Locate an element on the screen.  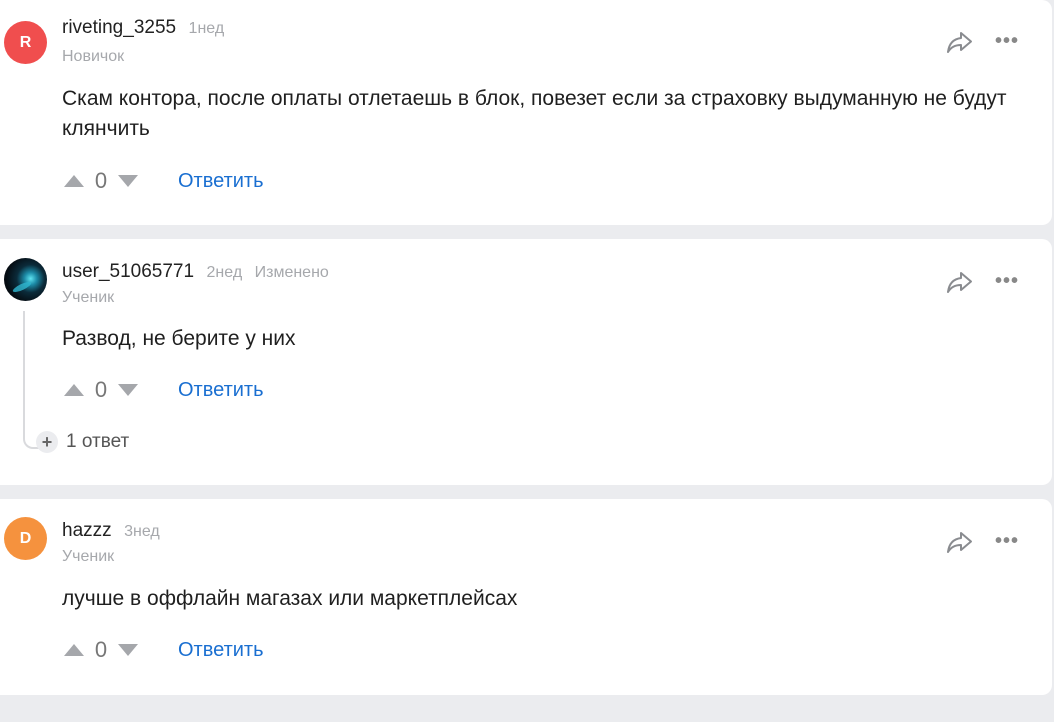
avatar-letter: R is located at coordinates (25, 42).